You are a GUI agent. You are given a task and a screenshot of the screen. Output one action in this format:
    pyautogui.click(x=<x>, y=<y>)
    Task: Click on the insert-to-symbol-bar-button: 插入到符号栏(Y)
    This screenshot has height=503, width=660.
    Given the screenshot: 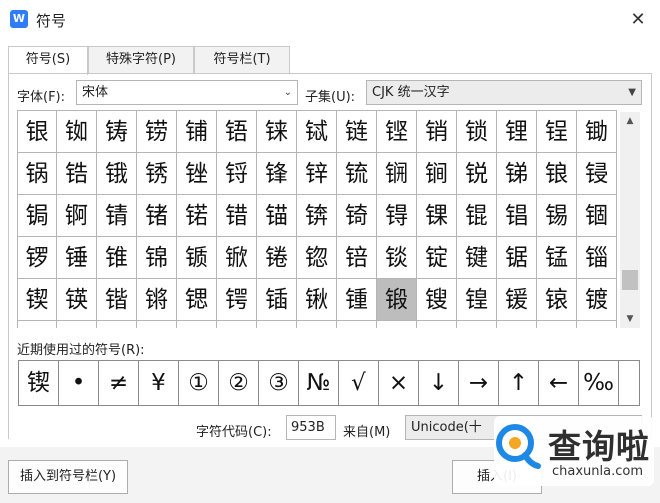 What is the action you would take?
    pyautogui.click(x=68, y=477)
    